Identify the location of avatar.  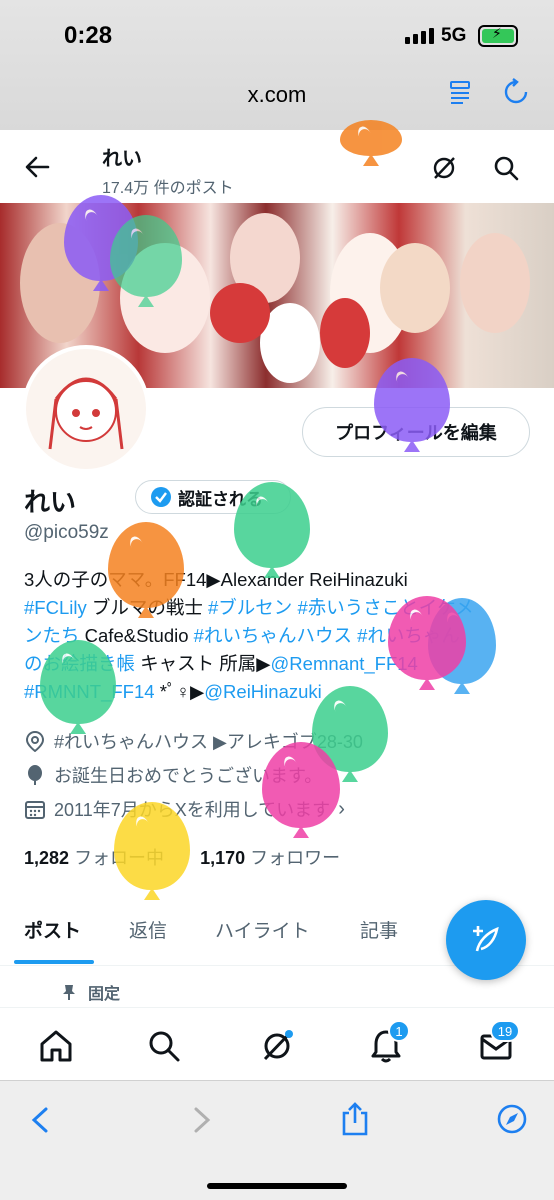
(86, 409).